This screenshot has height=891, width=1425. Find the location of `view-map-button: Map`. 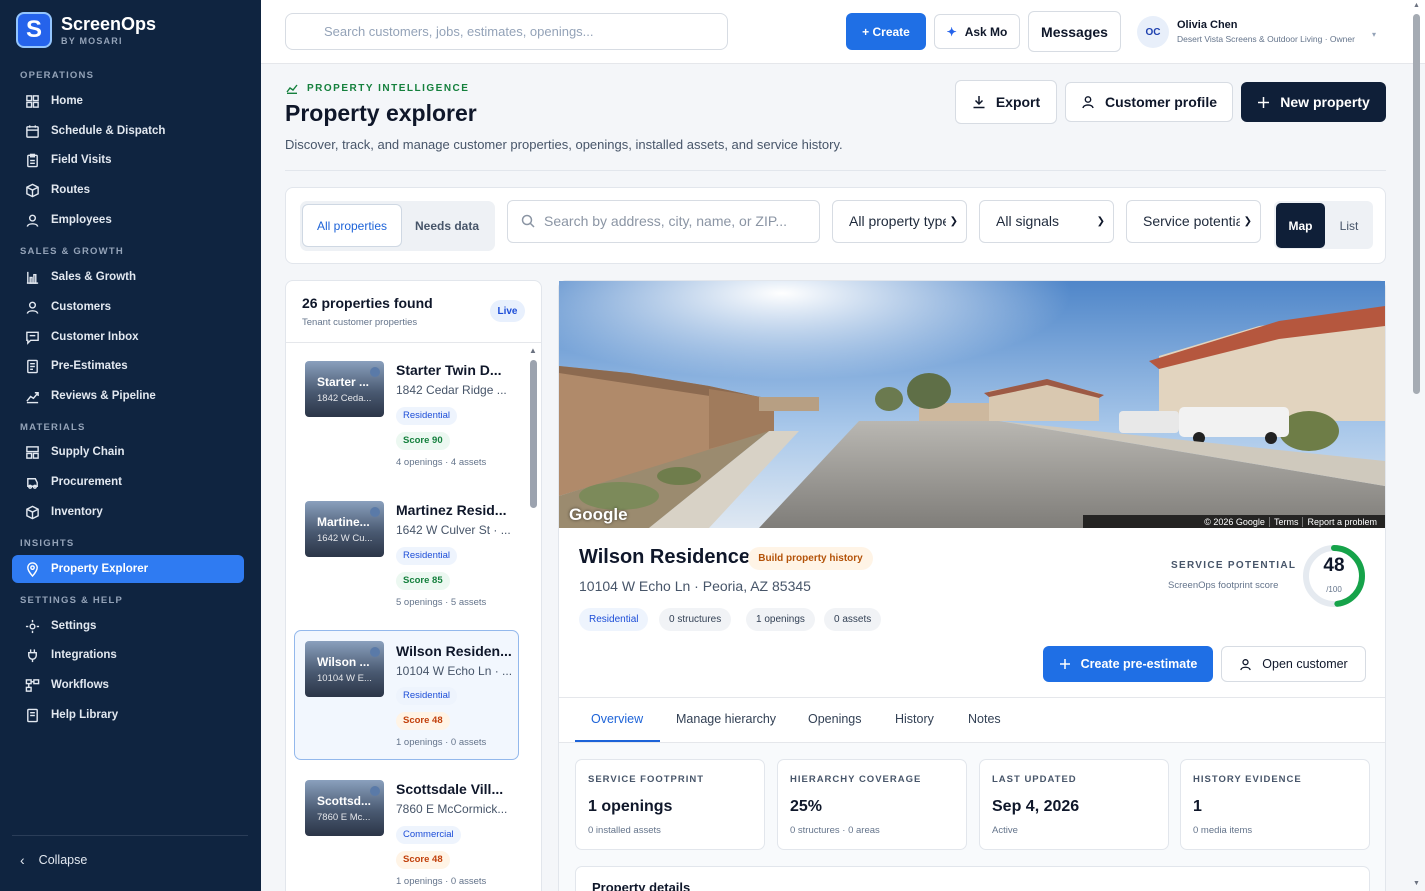

view-map-button: Map is located at coordinates (1300, 225).